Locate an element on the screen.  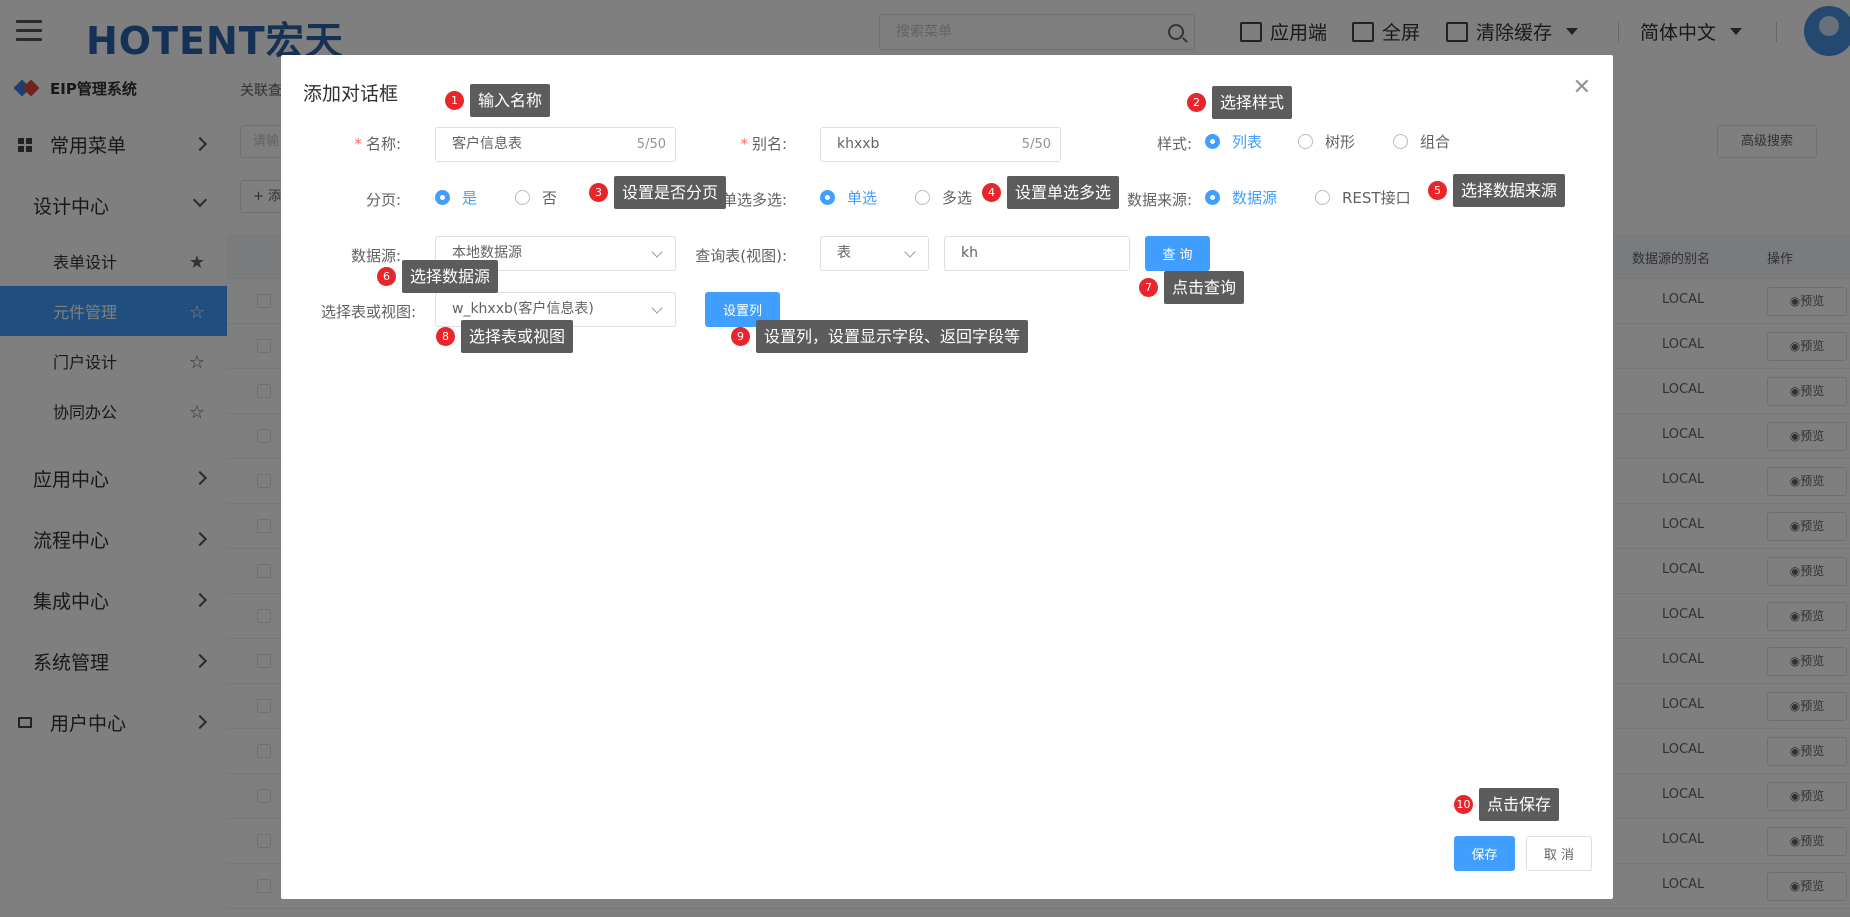
page-radio-no: 否 is located at coordinates (536, 197).